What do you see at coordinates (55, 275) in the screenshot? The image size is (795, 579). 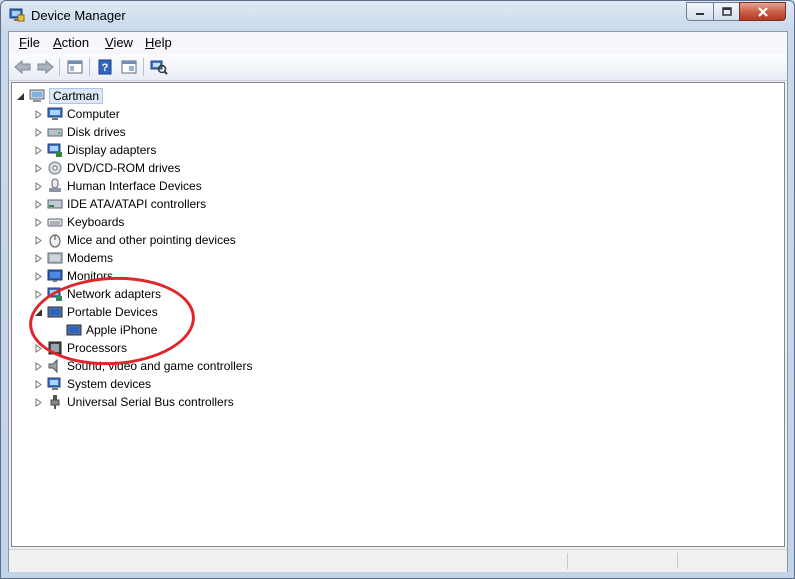 I see `monitor-icon` at bounding box center [55, 275].